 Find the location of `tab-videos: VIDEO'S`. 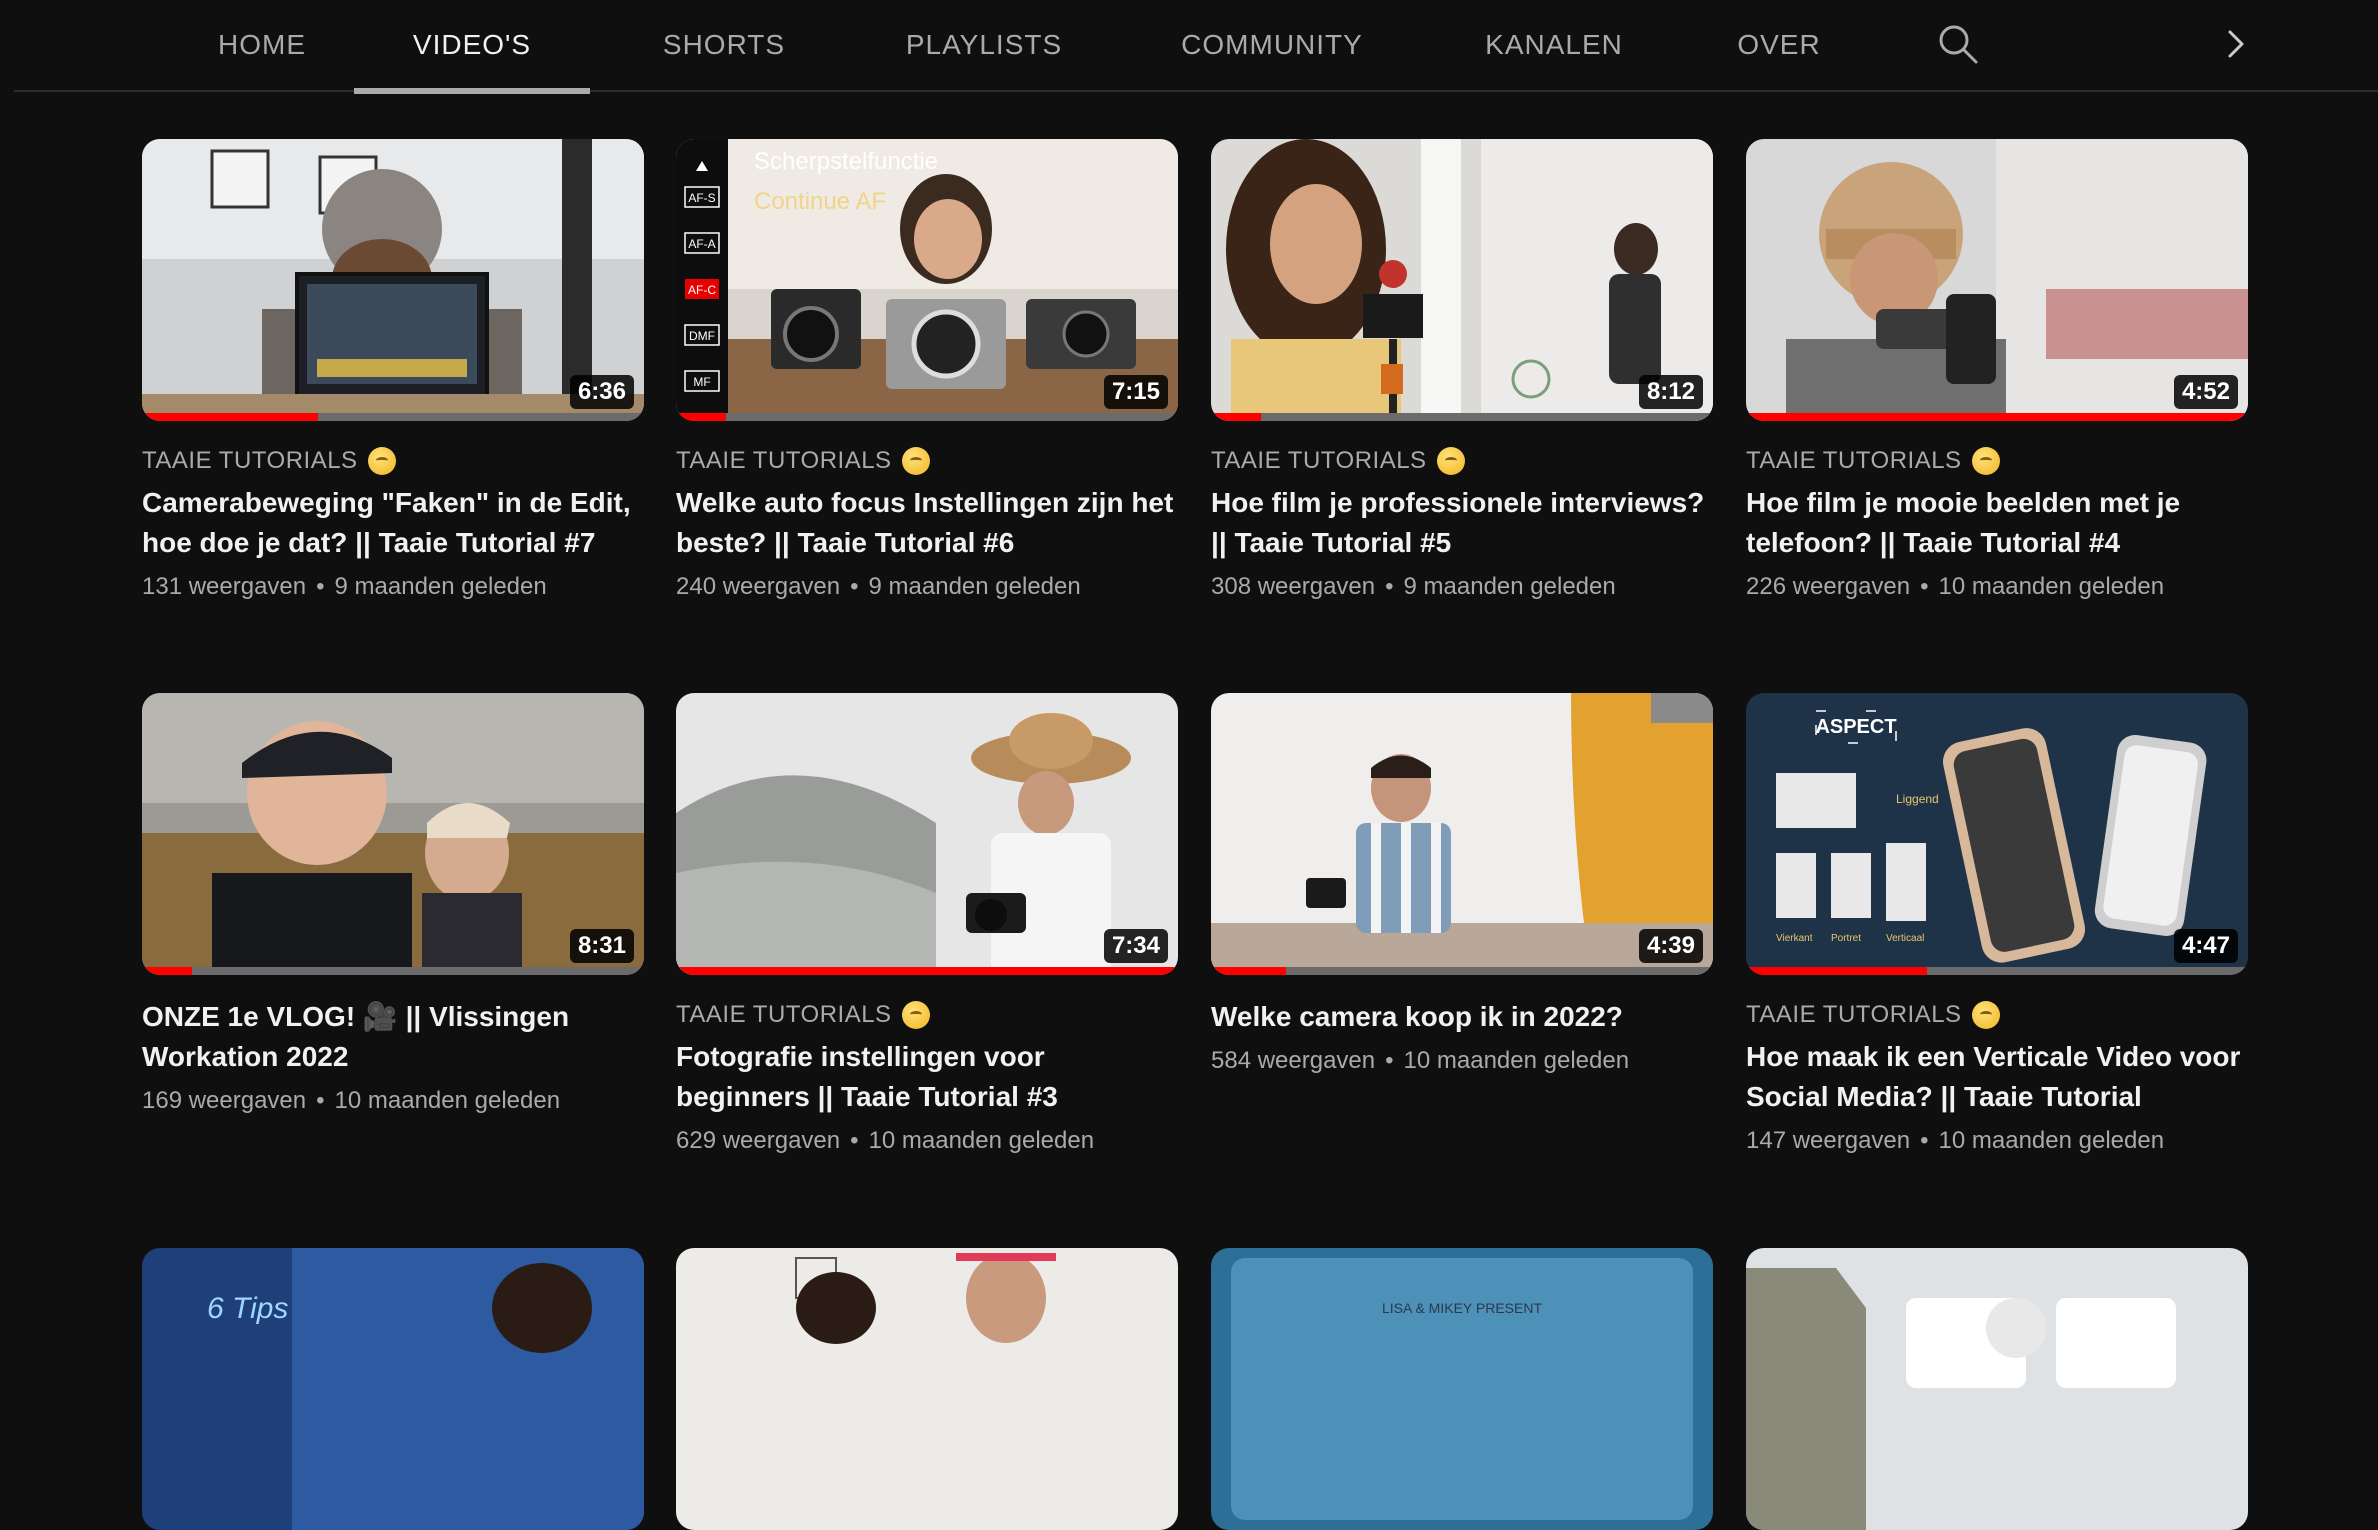

tab-videos: VIDEO'S is located at coordinates (472, 47).